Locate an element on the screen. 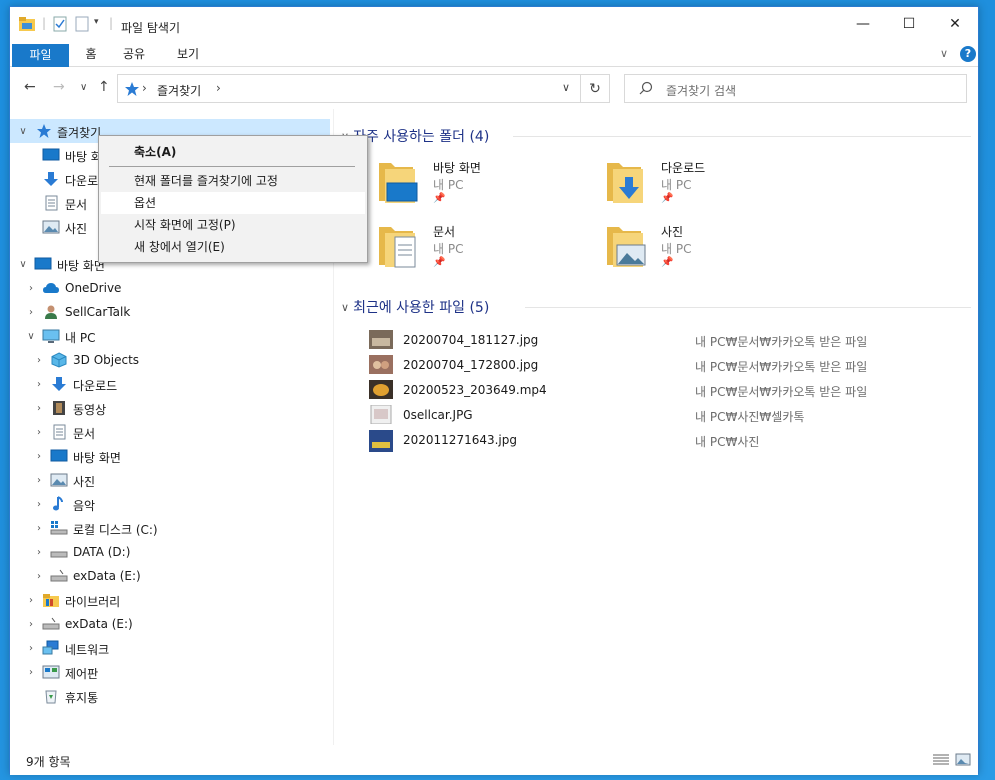  file-row: 20200704_181127.jpg 내 PC₩문서₩카카오톡 받은 파일 is located at coordinates (665, 340).